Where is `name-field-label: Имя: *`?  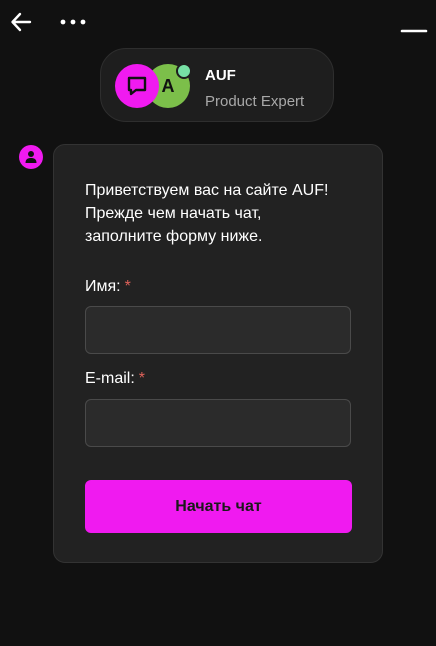
name-field-label: Имя: * is located at coordinates (108, 287).